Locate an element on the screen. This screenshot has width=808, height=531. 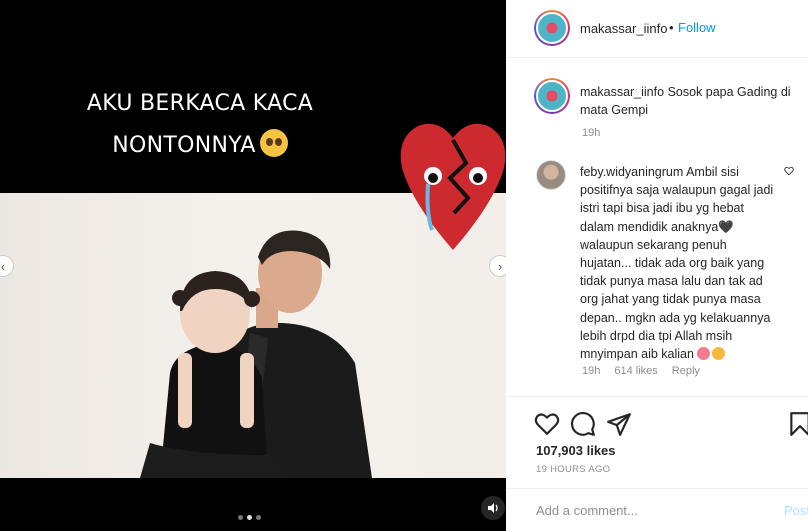
bookmark-icon is located at coordinates (797, 424).